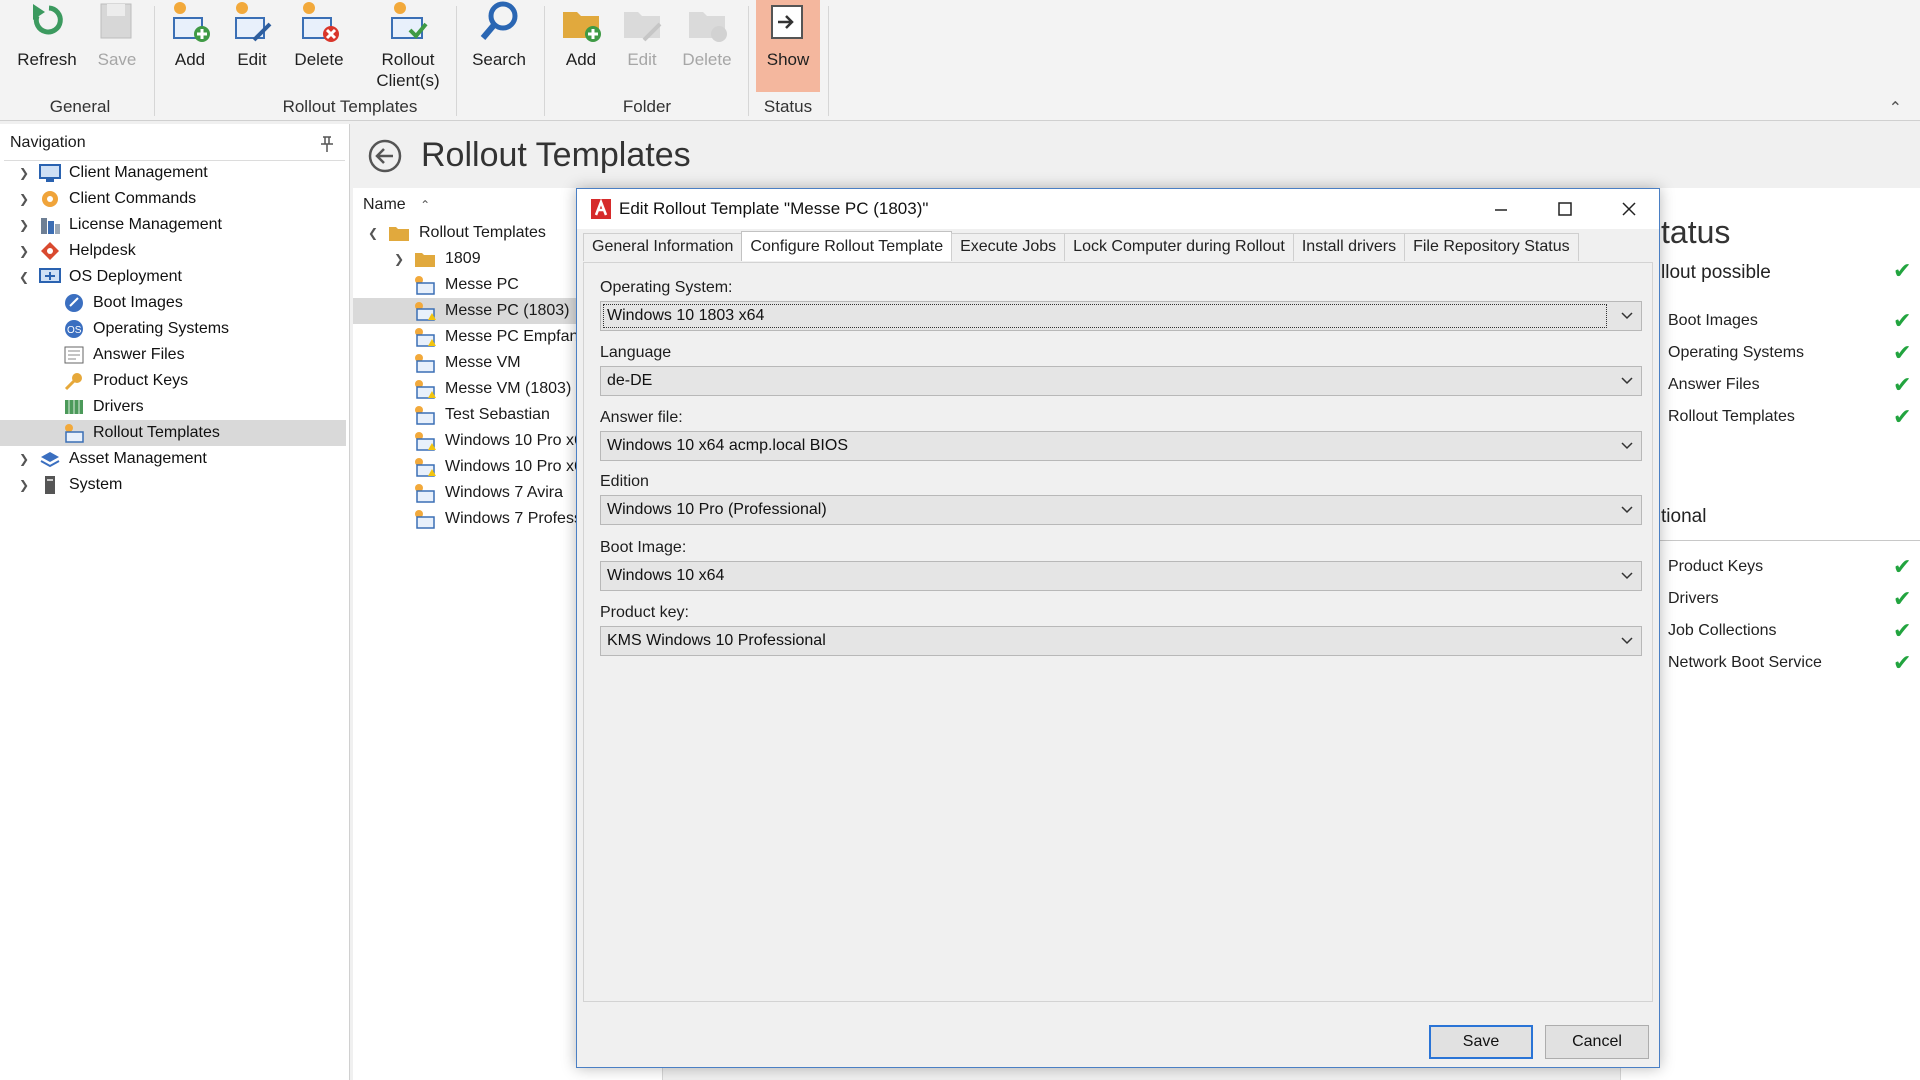 Image resolution: width=1920 pixels, height=1080 pixels. What do you see at coordinates (425, 205) in the screenshot?
I see `sort-ascending-icon: ⌃` at bounding box center [425, 205].